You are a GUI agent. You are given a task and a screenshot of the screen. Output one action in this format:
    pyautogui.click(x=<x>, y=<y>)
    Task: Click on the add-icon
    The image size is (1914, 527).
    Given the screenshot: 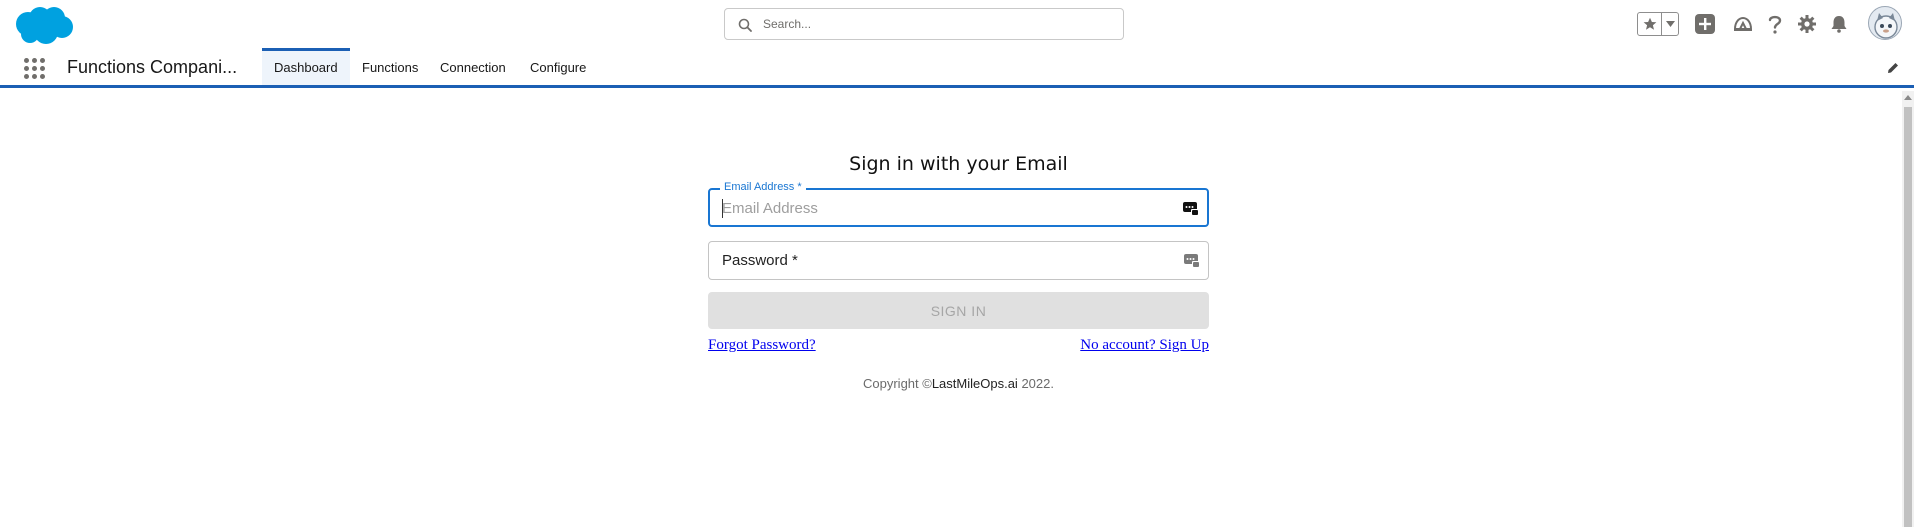 What is the action you would take?
    pyautogui.click(x=1705, y=24)
    